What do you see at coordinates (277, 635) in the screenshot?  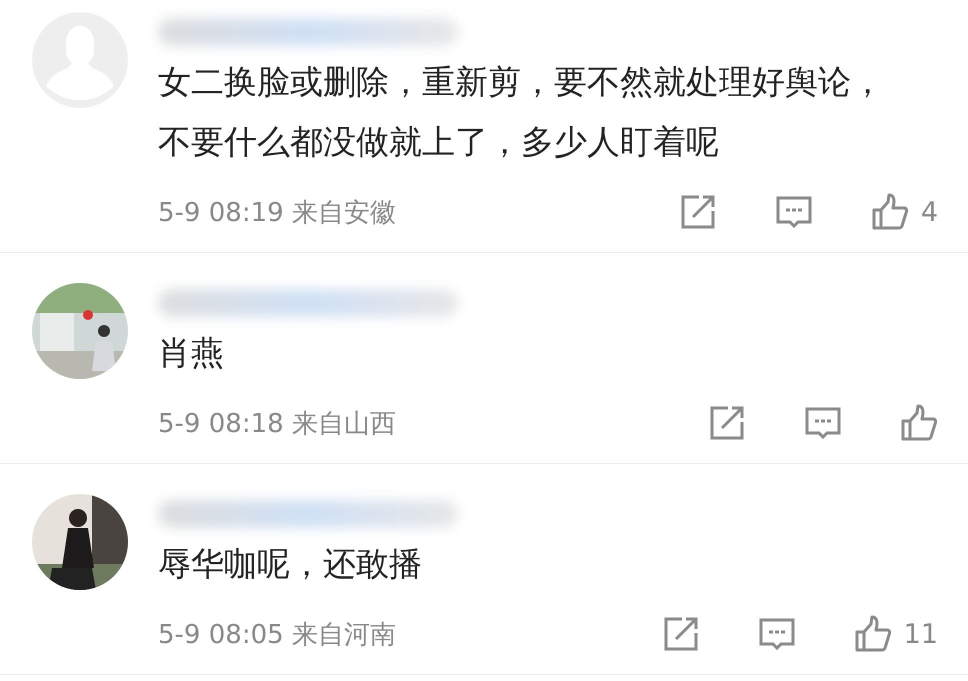 I see `comment-time: 5-9 08:05 来自河南` at bounding box center [277, 635].